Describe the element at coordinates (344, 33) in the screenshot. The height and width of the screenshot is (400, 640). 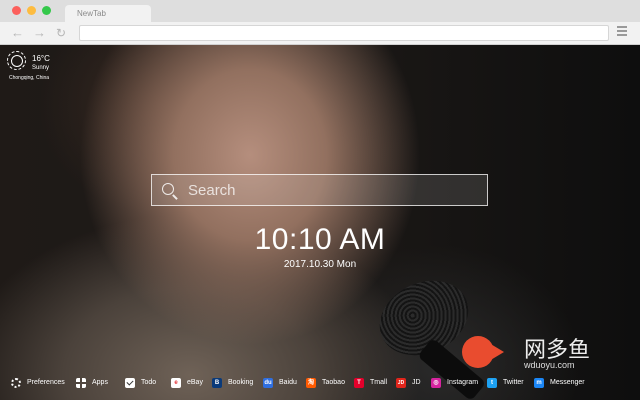
I see `address-bar` at that location.